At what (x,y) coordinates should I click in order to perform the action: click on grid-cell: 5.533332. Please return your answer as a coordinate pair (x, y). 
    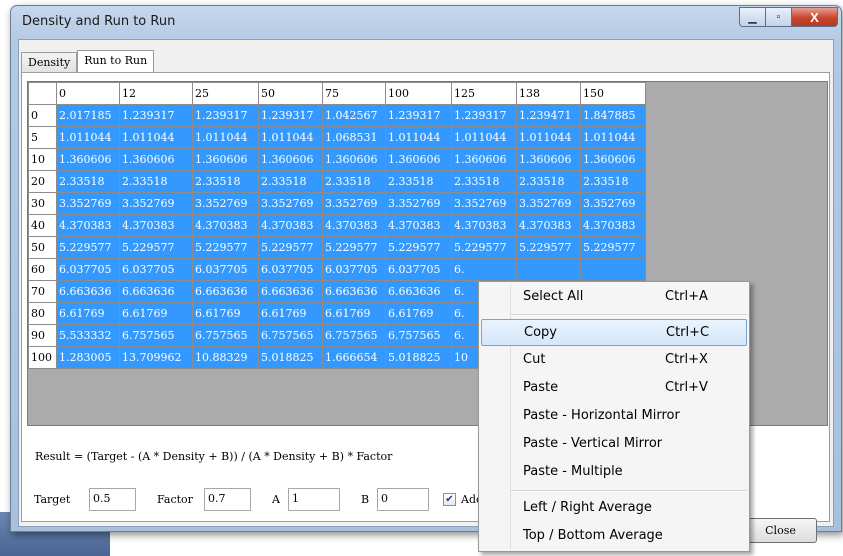
    Looking at the image, I should click on (88, 335).